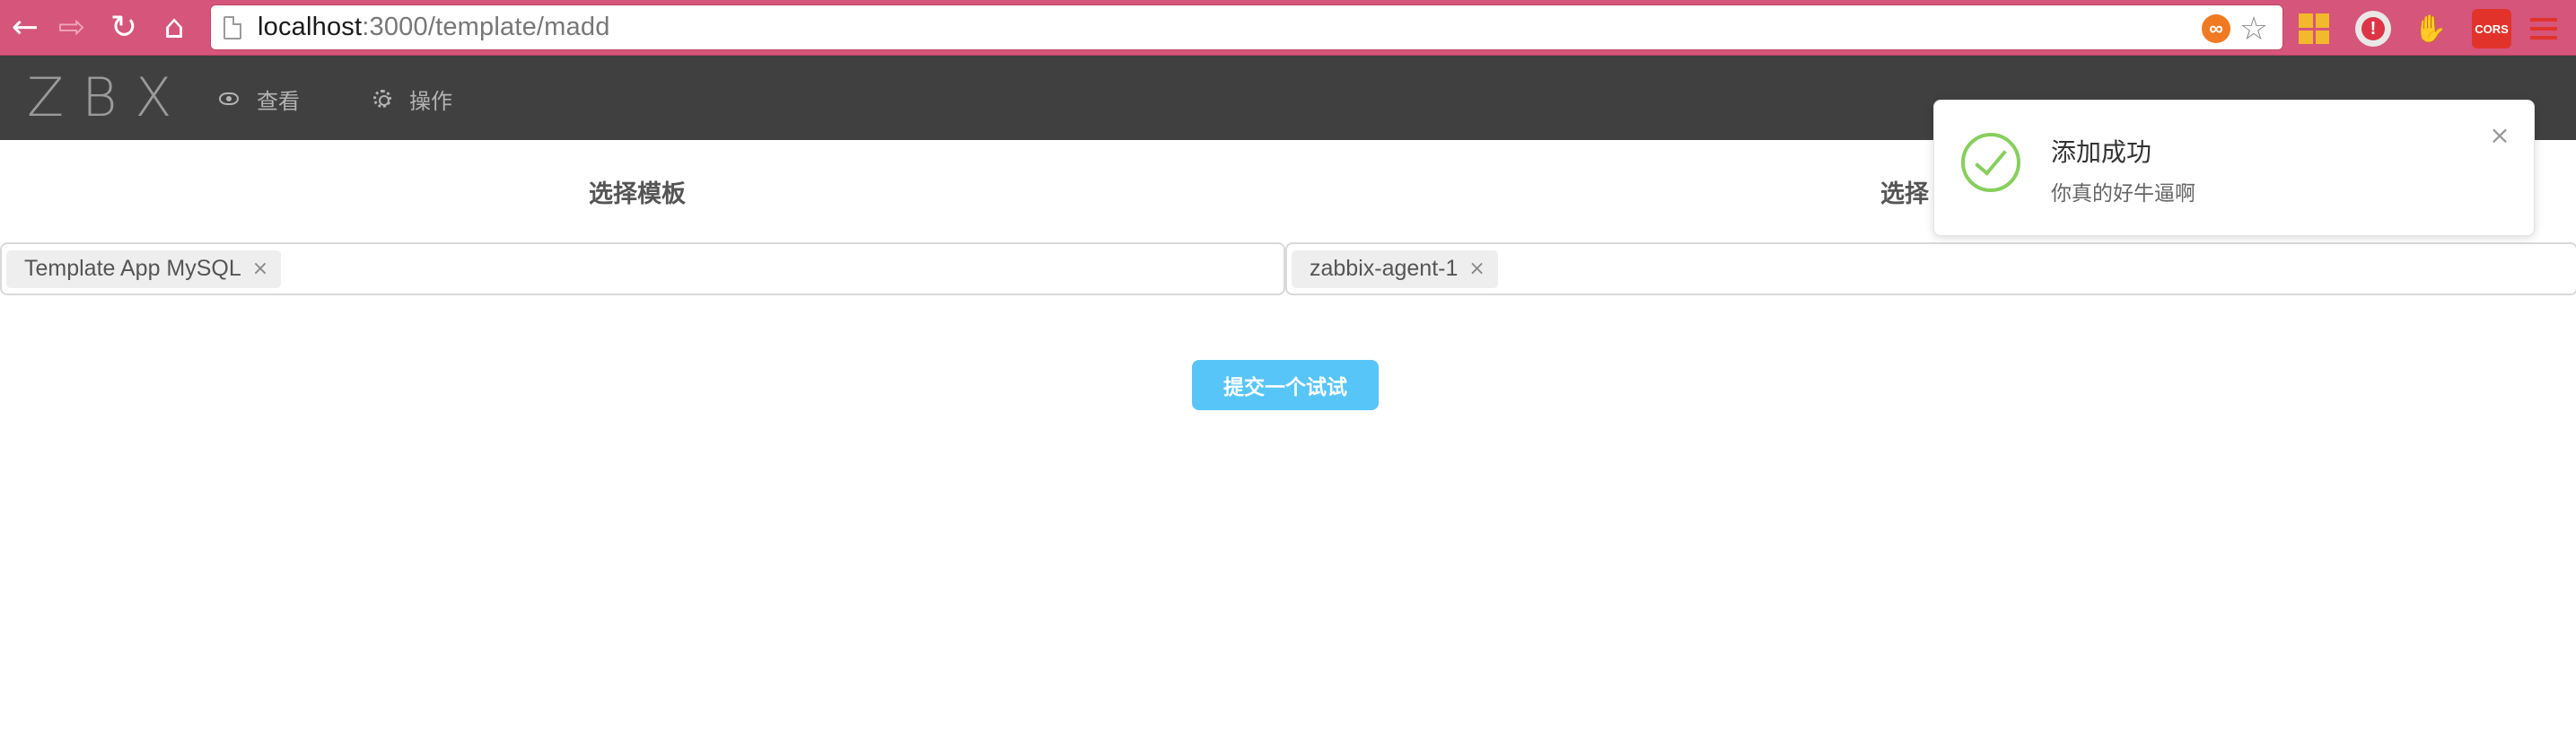 This screenshot has height=745, width=2576. What do you see at coordinates (1990, 162) in the screenshot?
I see `check-circle-icon` at bounding box center [1990, 162].